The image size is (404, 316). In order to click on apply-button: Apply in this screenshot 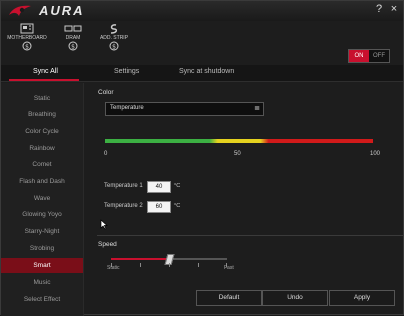, I will do `click(362, 298)`.